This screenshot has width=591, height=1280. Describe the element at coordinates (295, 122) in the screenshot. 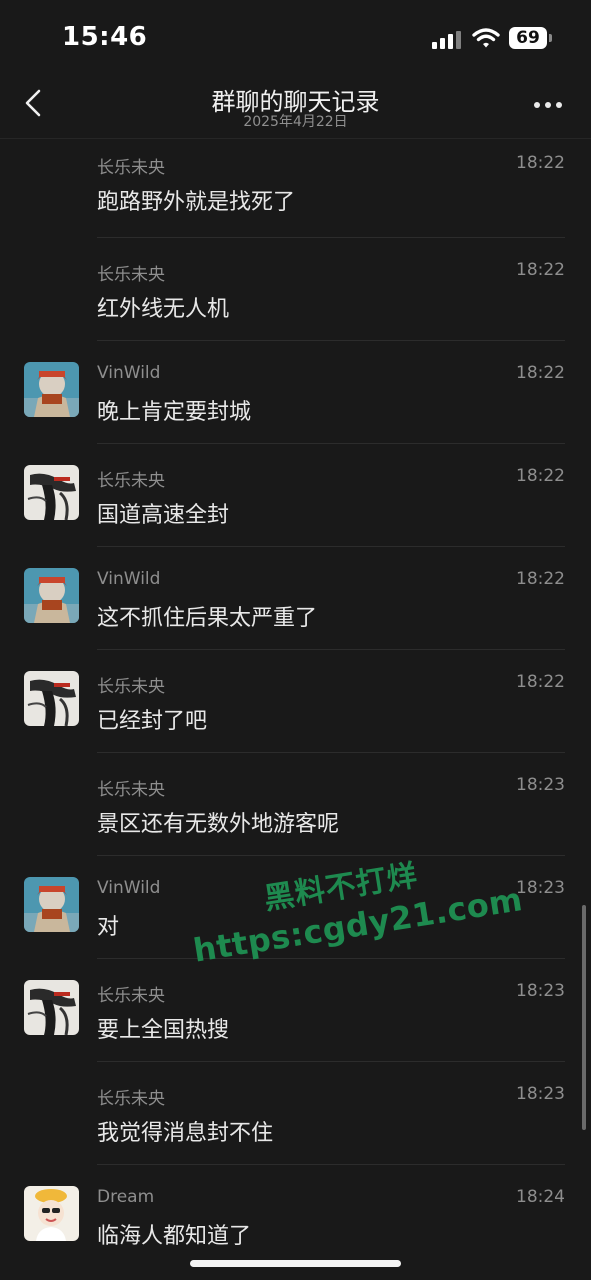

I see `page-subtitle: 2025年4月22日` at that location.